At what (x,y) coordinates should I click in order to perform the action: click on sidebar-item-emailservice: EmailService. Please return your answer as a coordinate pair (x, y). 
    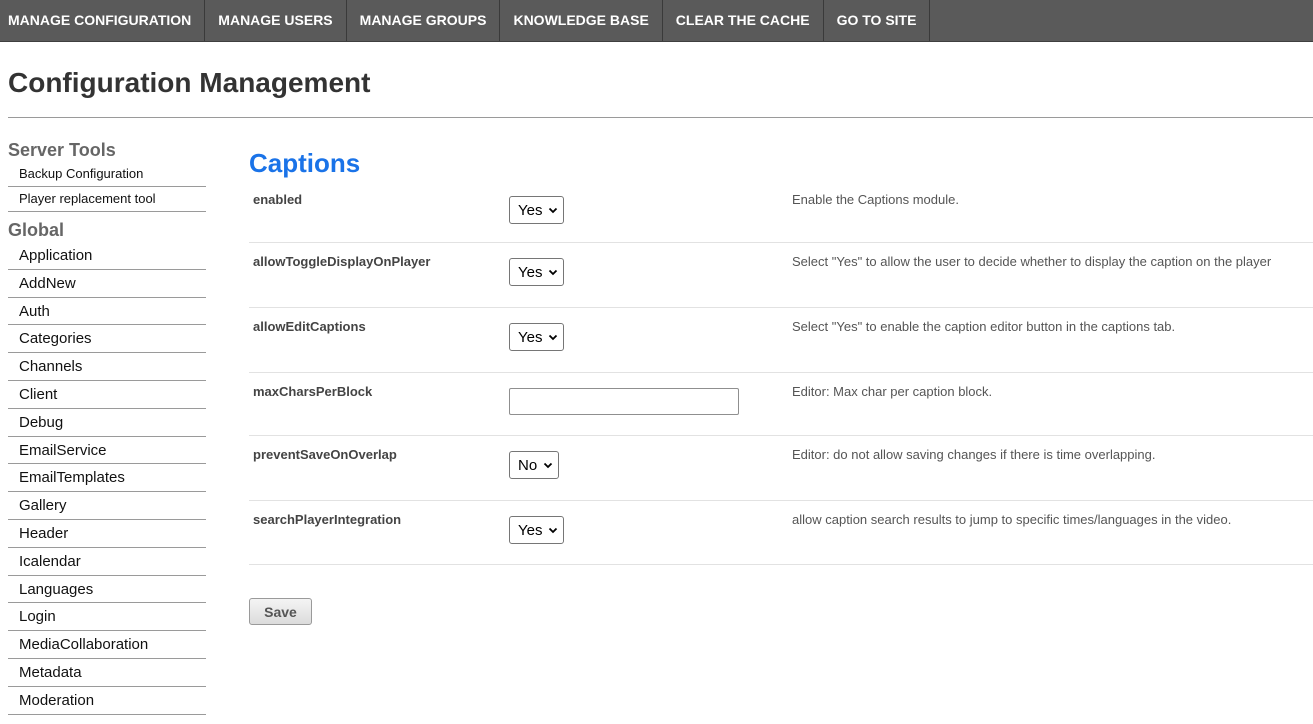
    Looking at the image, I should click on (107, 451).